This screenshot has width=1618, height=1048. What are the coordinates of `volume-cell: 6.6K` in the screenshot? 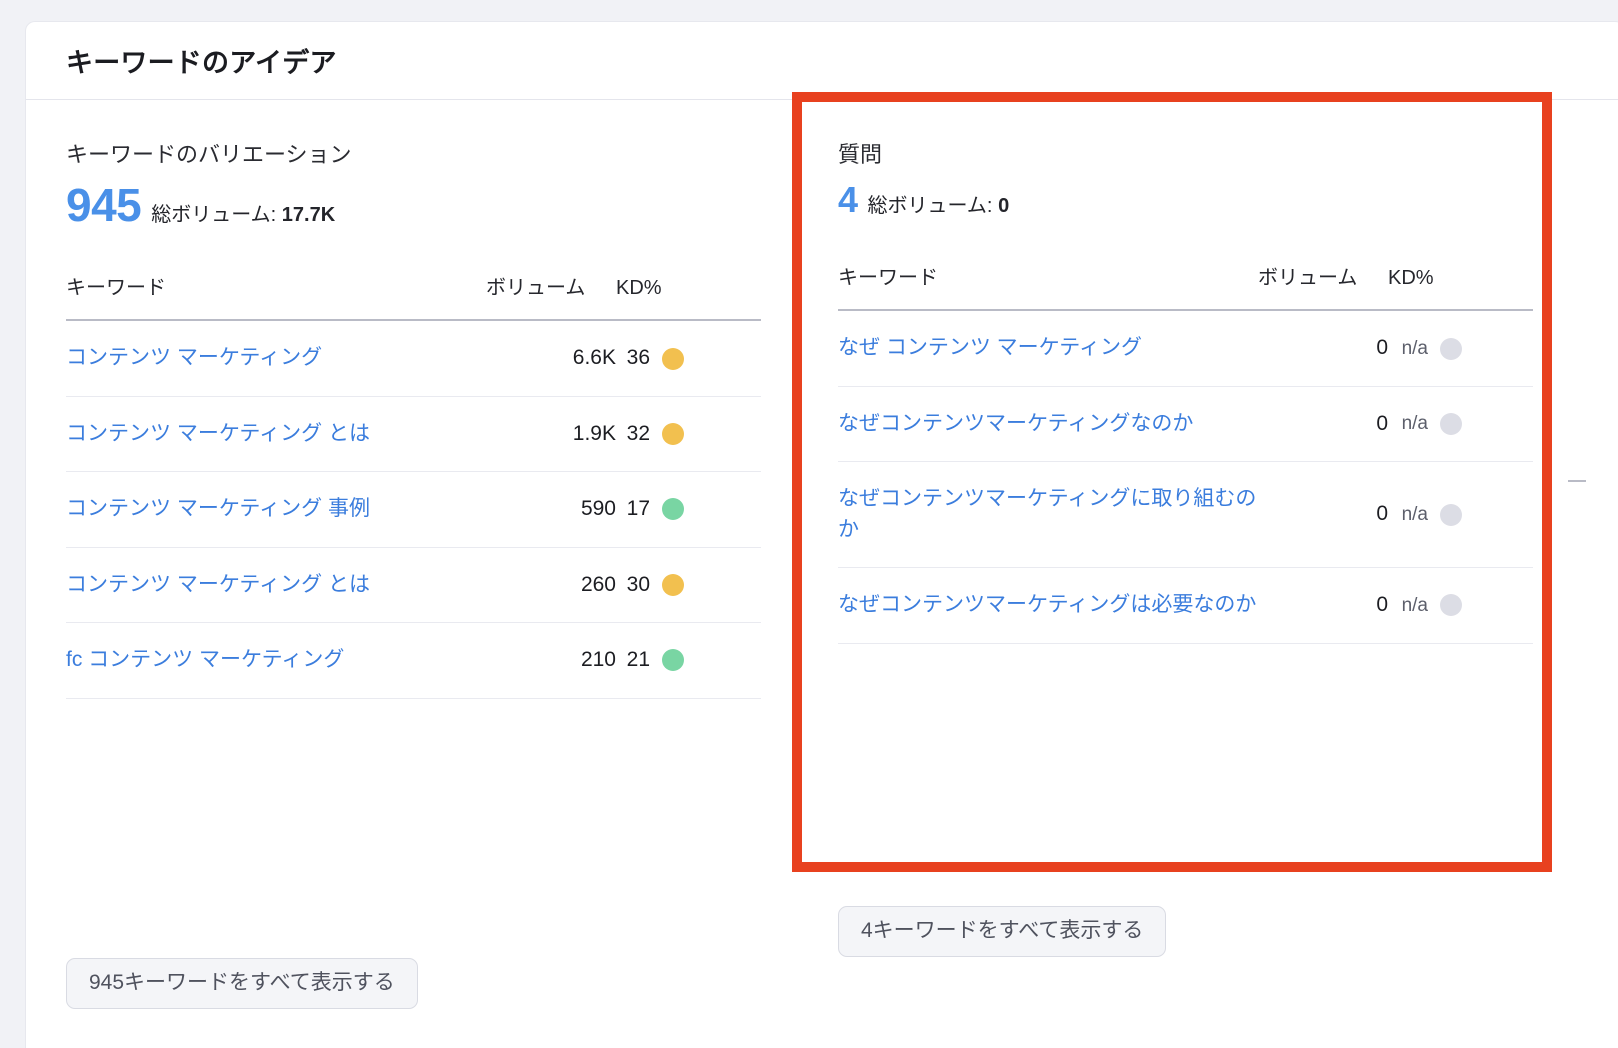 It's located at (594, 358).